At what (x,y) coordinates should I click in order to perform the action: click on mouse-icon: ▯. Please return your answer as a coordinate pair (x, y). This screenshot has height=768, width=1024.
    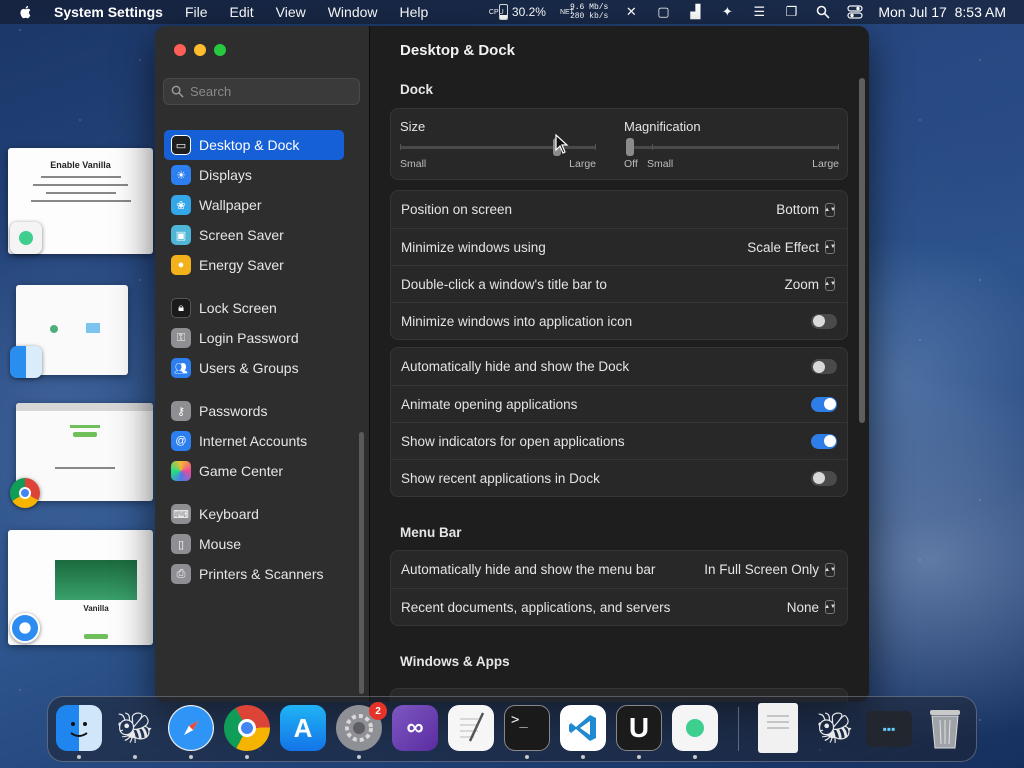
    Looking at the image, I should click on (181, 544).